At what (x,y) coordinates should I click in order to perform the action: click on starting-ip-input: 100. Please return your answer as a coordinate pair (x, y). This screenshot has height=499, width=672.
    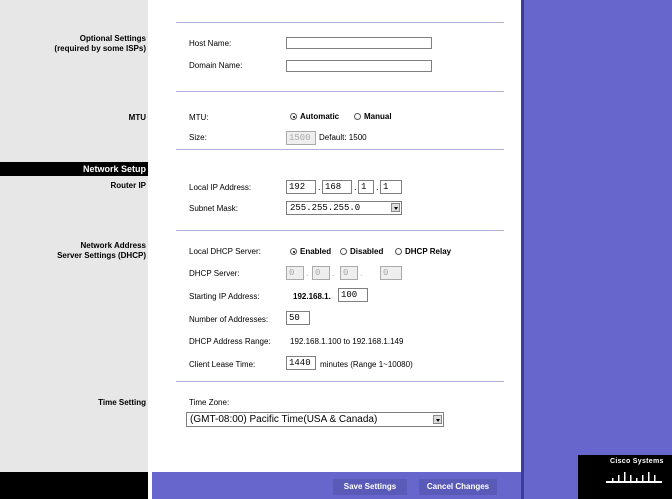
    Looking at the image, I should click on (353, 295).